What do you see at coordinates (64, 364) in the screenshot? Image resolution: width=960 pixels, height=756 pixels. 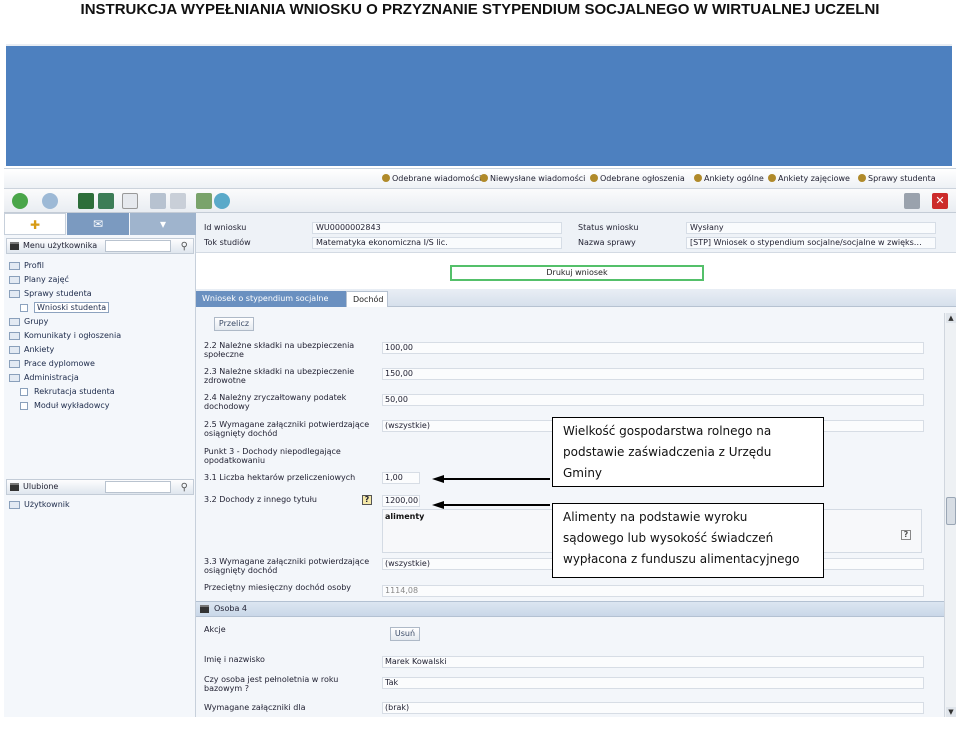 I see `sidebar-item: Prace dyplomowe` at bounding box center [64, 364].